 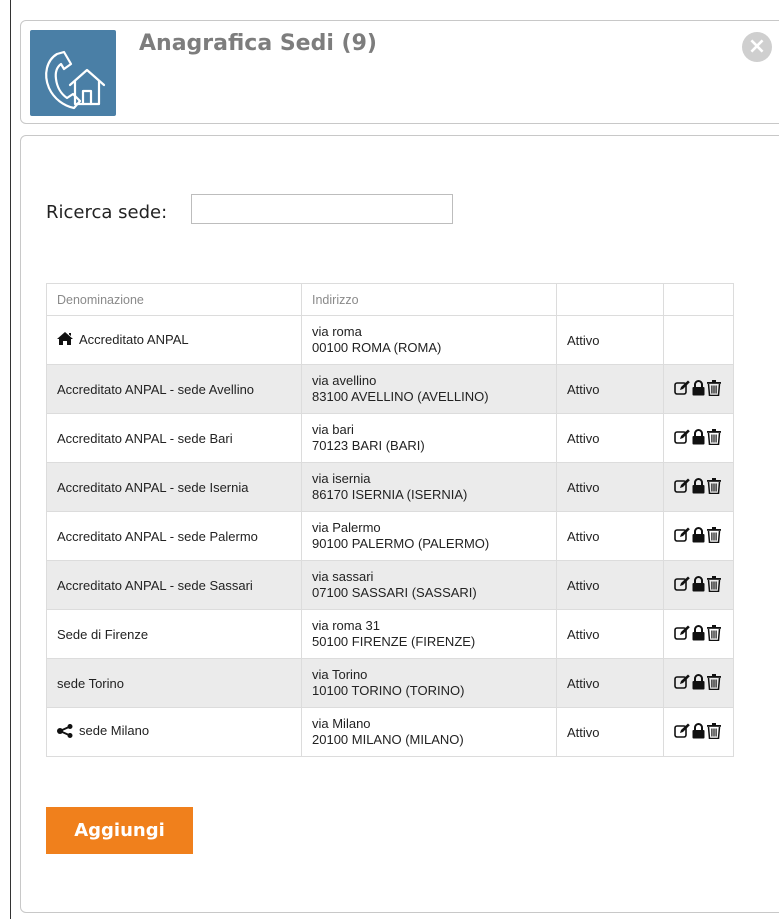 I want to click on row-street: via Torino, so click(x=340, y=674).